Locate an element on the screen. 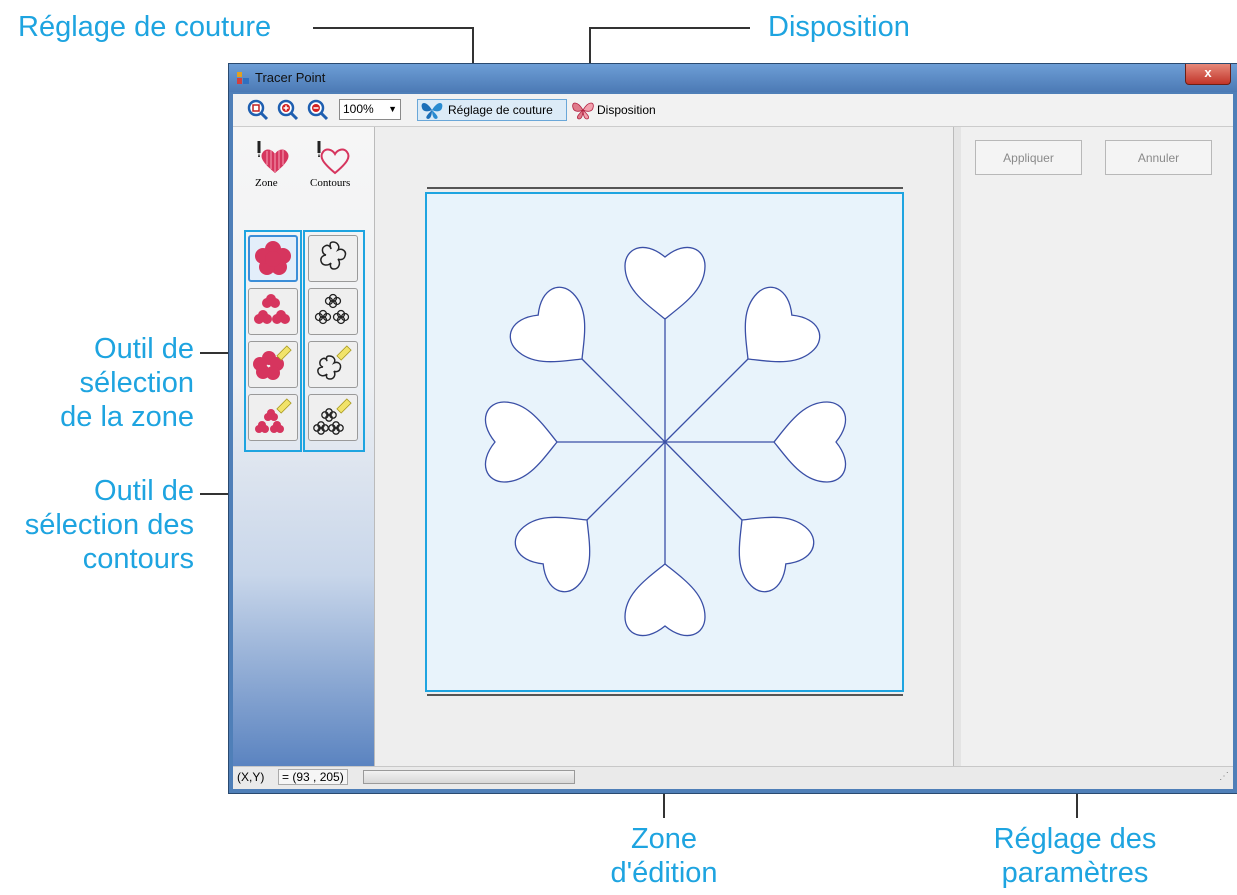  flower-filled-icon is located at coordinates (273, 258).